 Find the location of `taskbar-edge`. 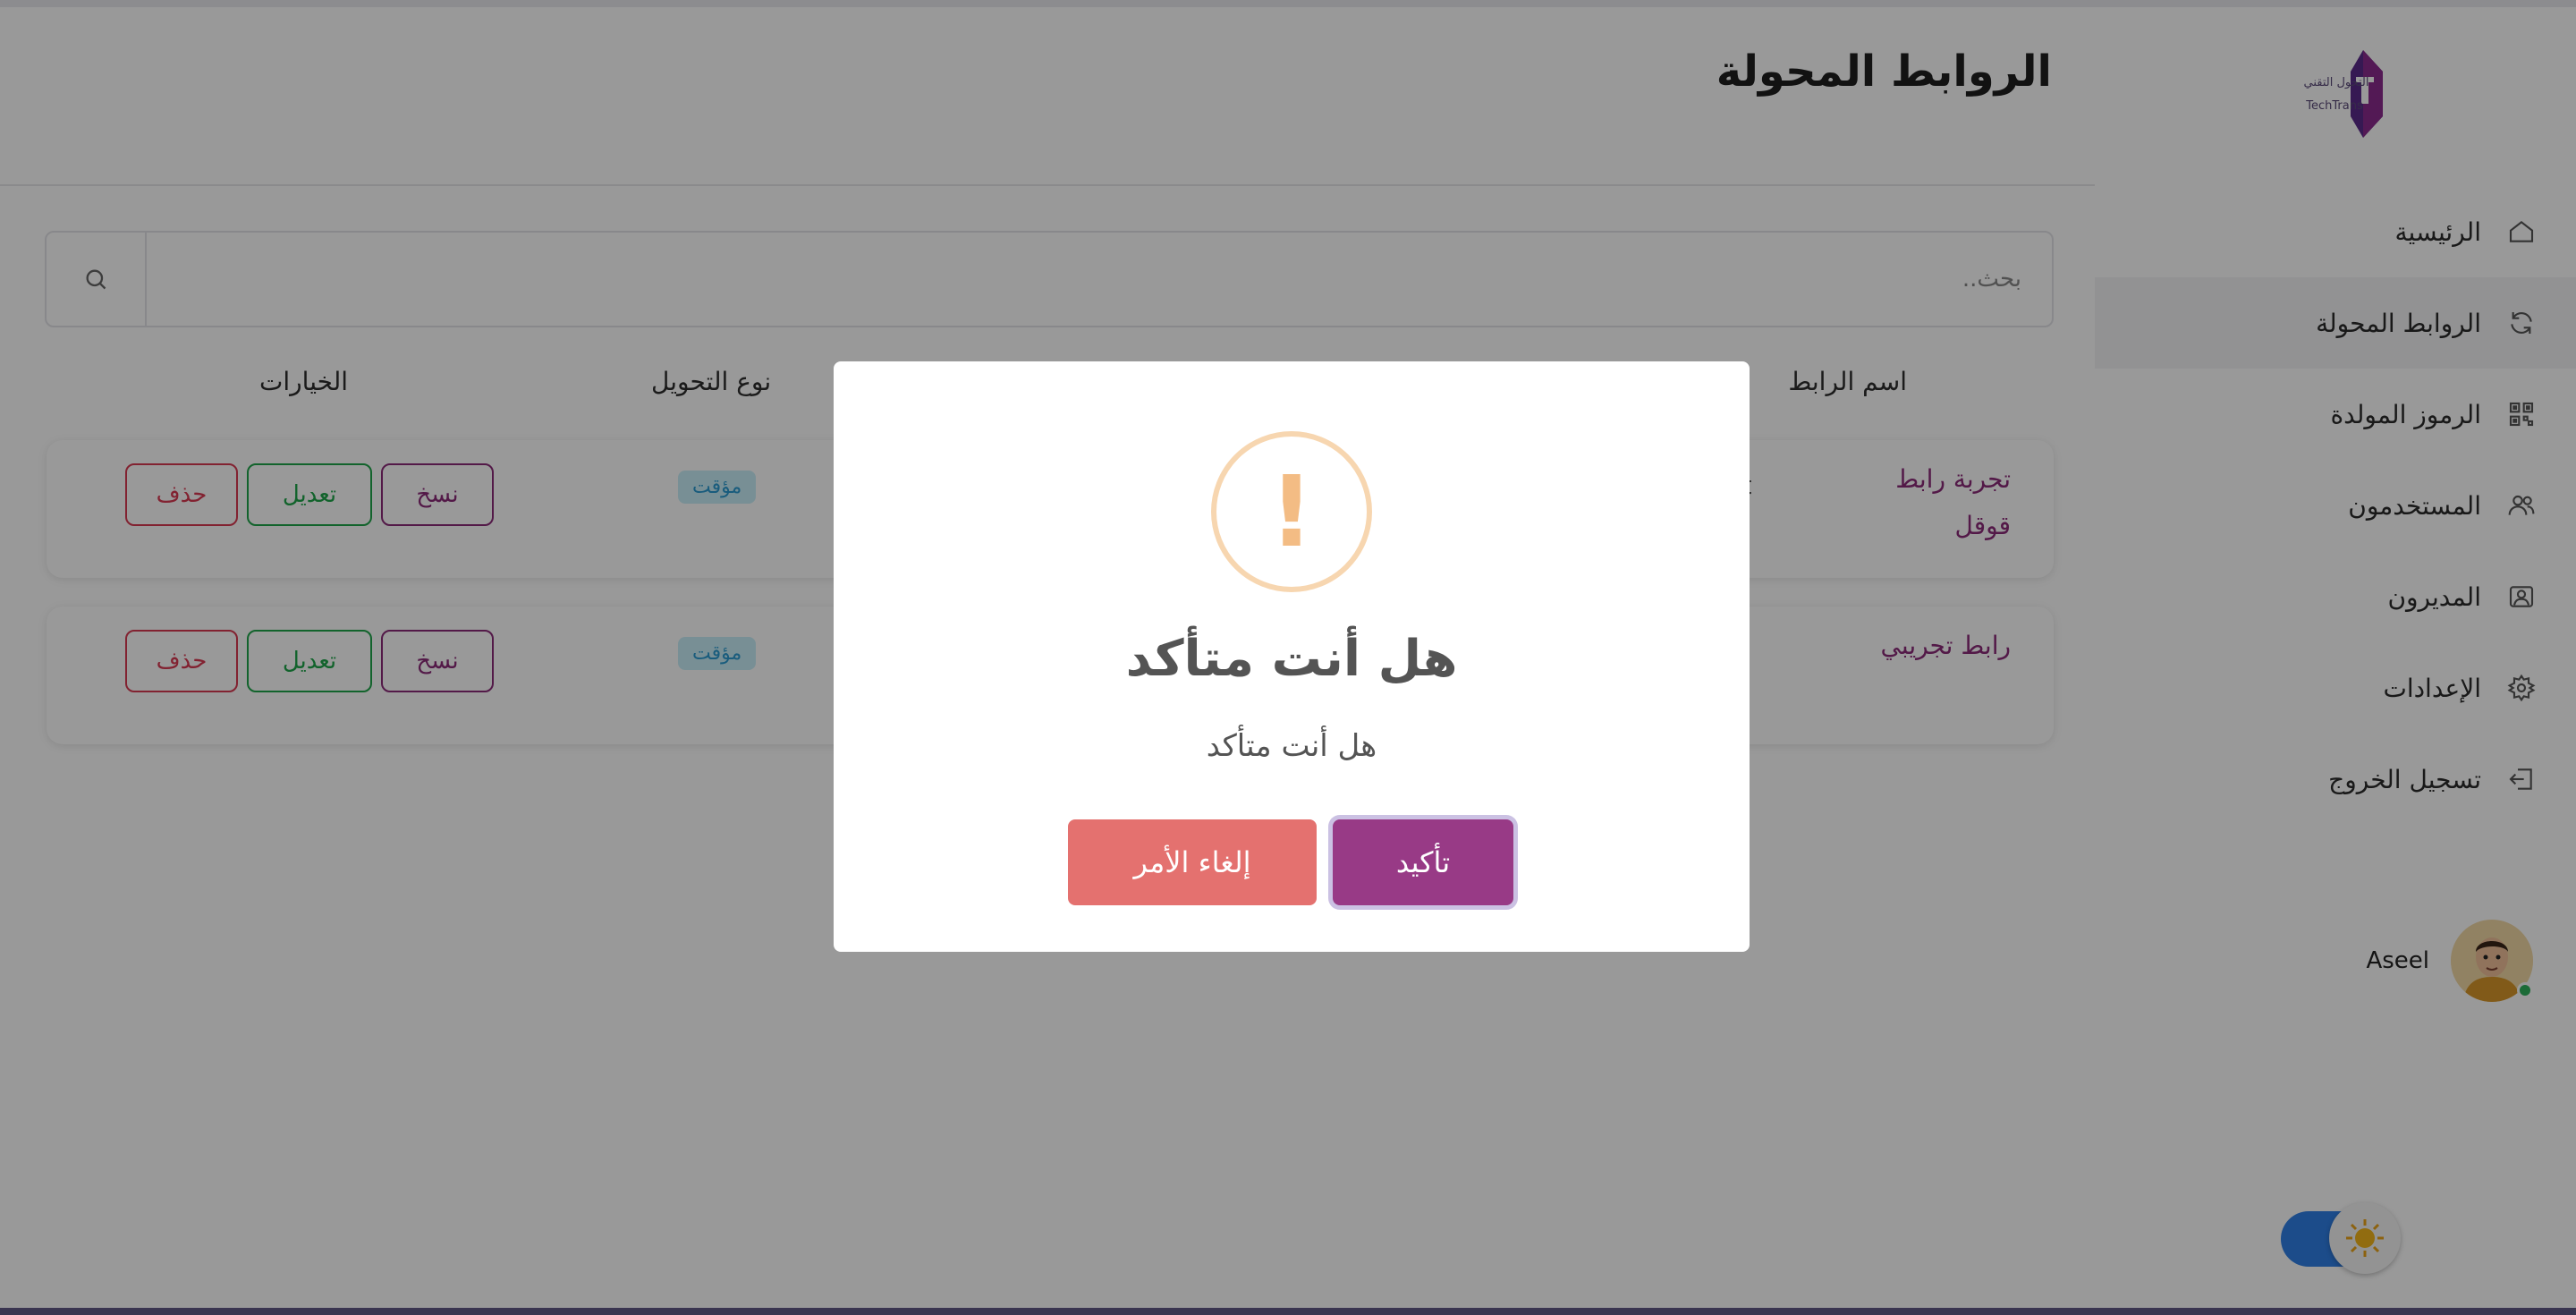

taskbar-edge is located at coordinates (1288, 1311).